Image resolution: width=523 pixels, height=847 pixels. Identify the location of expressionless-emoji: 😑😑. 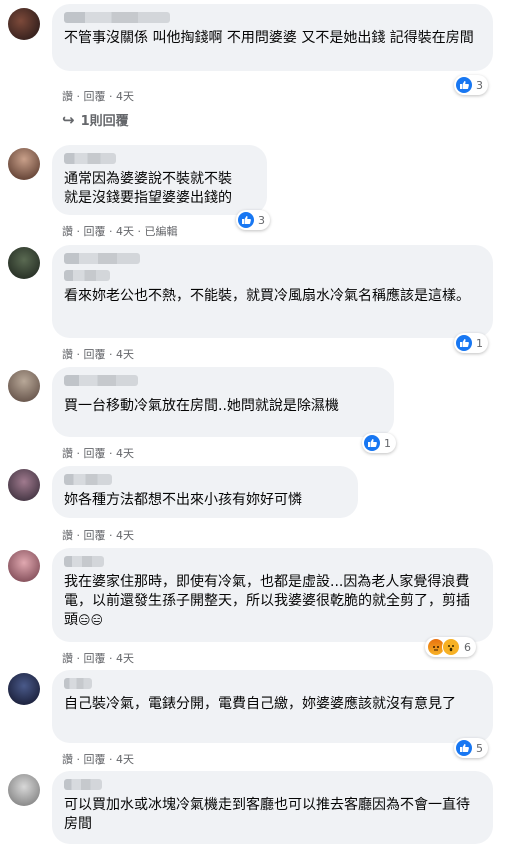
(91, 620).